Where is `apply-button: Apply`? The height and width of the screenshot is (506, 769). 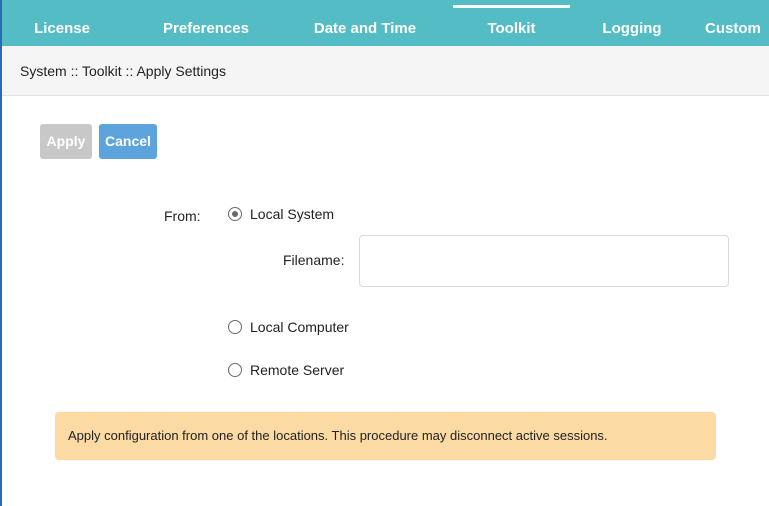
apply-button: Apply is located at coordinates (66, 141).